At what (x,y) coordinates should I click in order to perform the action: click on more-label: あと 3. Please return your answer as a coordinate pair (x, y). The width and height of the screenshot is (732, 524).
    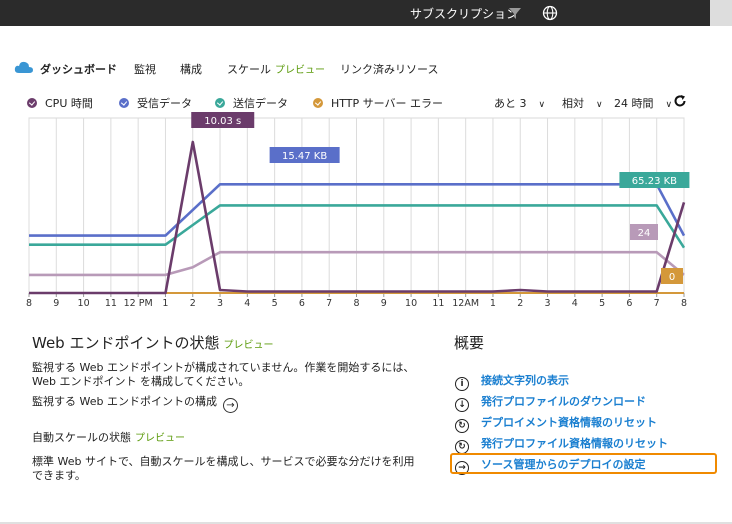
    Looking at the image, I should click on (510, 103).